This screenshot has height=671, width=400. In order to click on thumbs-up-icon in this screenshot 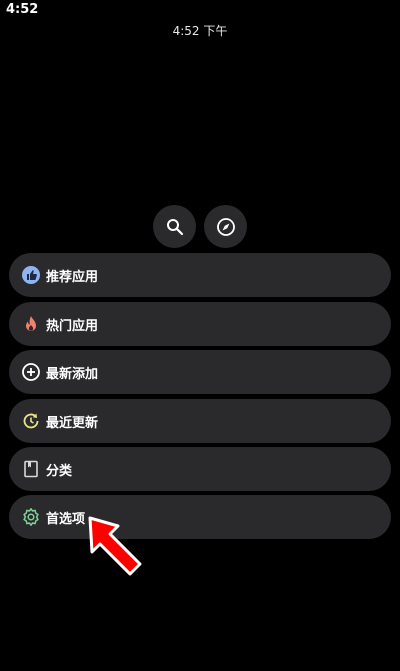, I will do `click(31, 275)`.